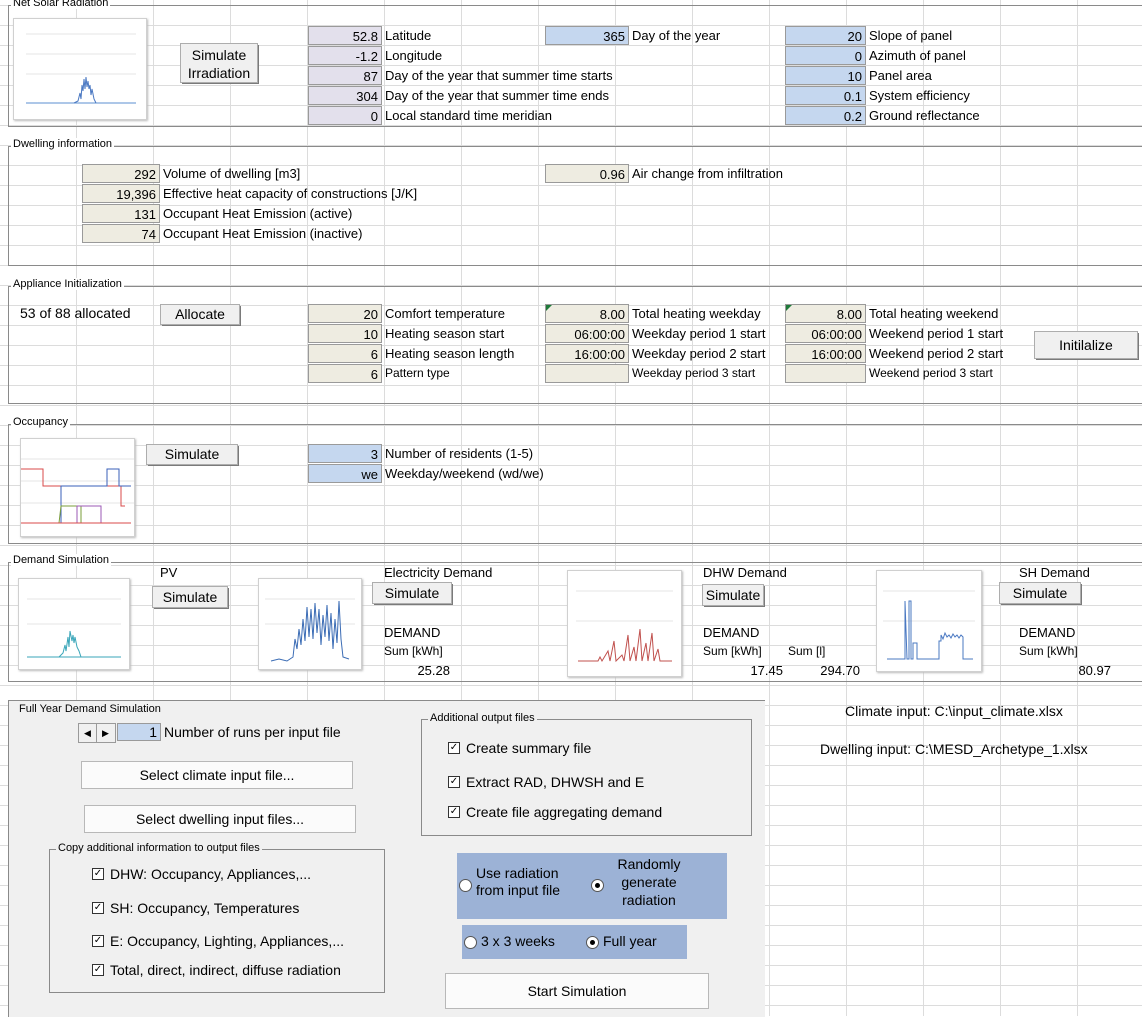  What do you see at coordinates (200, 315) in the screenshot?
I see `allocate-button: Allocate` at bounding box center [200, 315].